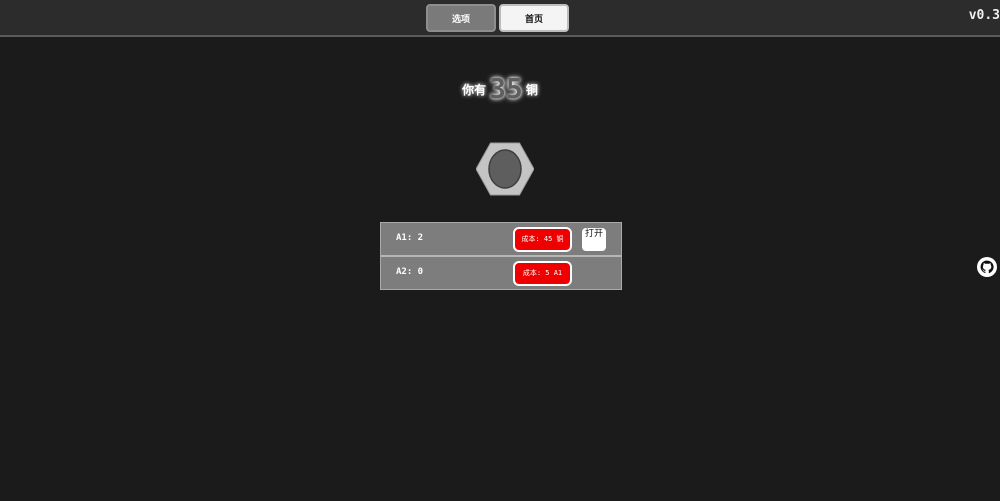 This screenshot has width=1000, height=501. What do you see at coordinates (531, 90) in the screenshot?
I see `currency-unit: 铜` at bounding box center [531, 90].